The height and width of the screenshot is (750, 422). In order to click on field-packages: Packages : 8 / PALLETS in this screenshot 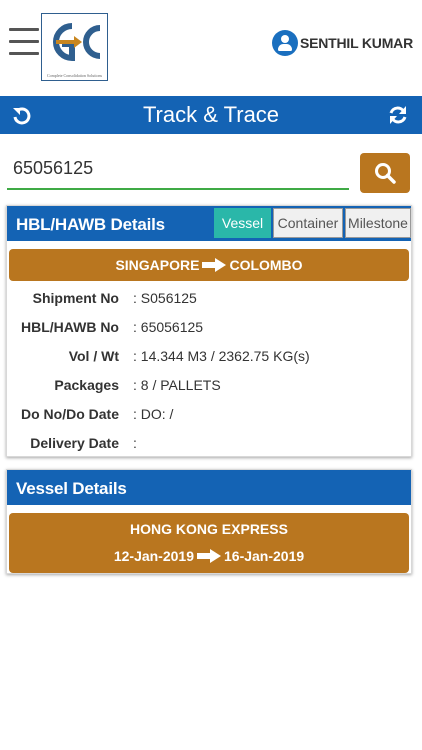, I will do `click(209, 387)`.